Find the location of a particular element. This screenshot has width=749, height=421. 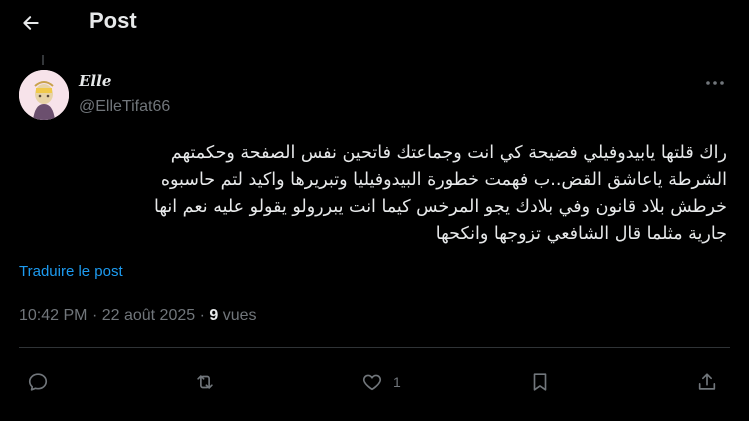

bookmark-button is located at coordinates (540, 382).